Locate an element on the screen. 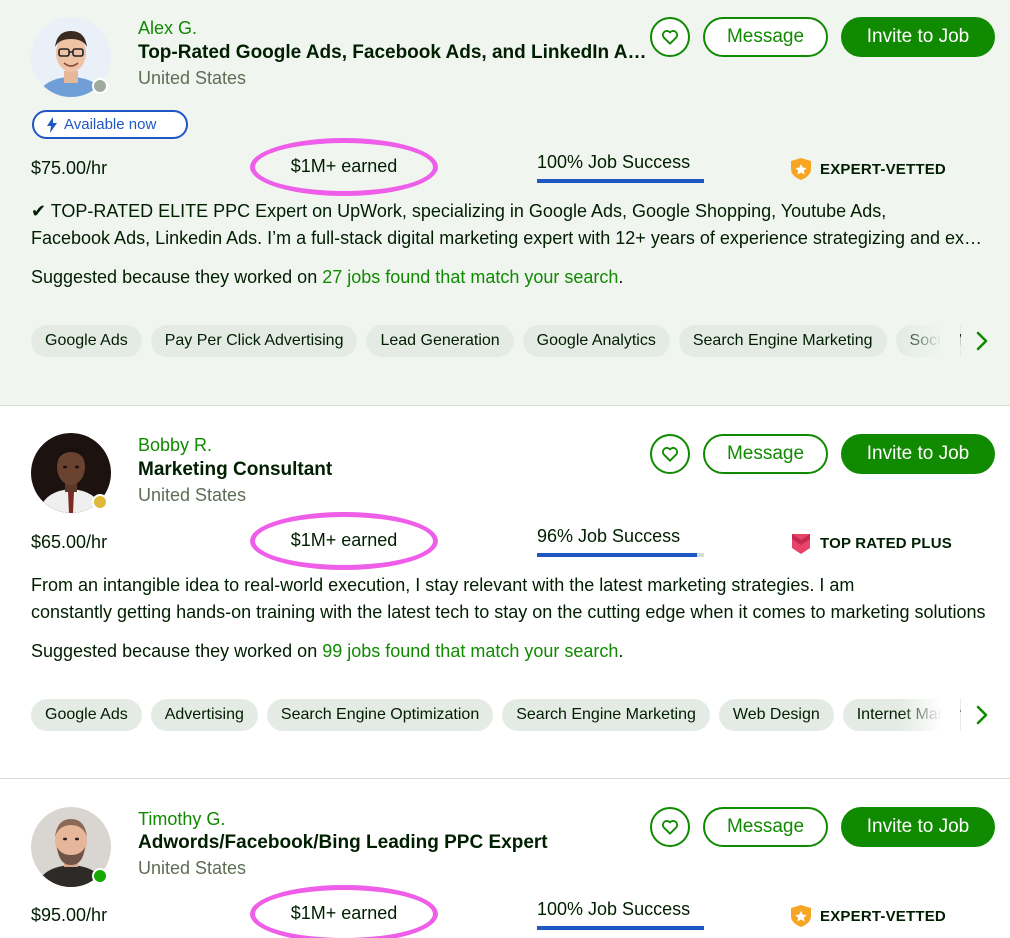  skill-tag: Google Analytics is located at coordinates (596, 341).